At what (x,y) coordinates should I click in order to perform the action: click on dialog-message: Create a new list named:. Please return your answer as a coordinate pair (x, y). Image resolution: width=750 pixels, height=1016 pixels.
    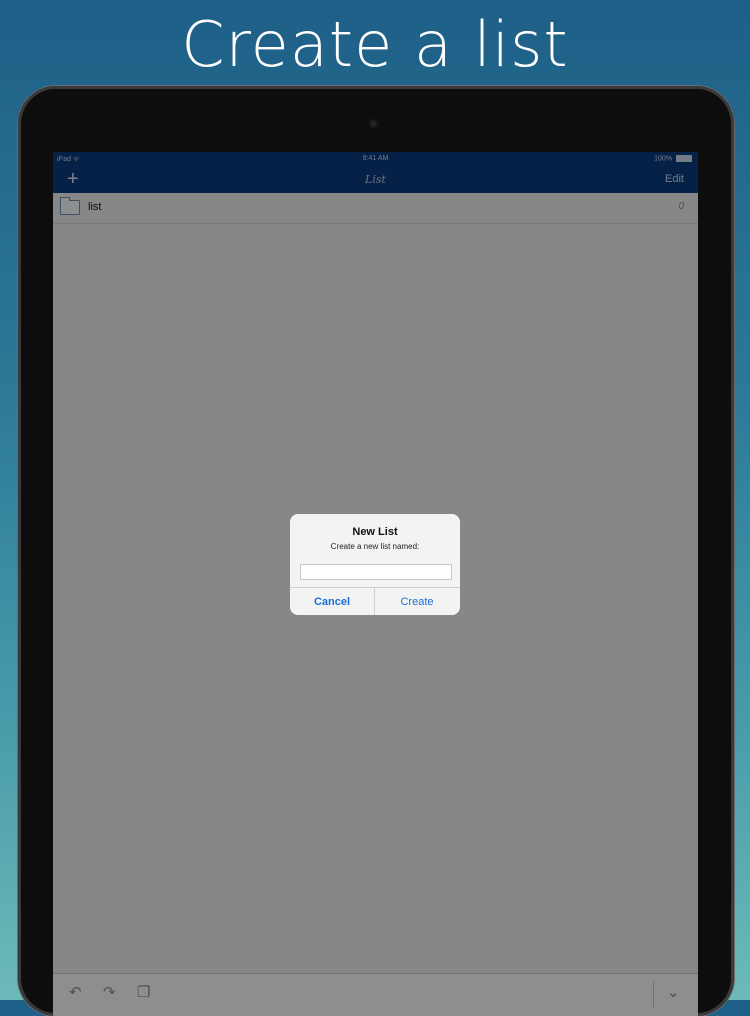
    Looking at the image, I should click on (375, 546).